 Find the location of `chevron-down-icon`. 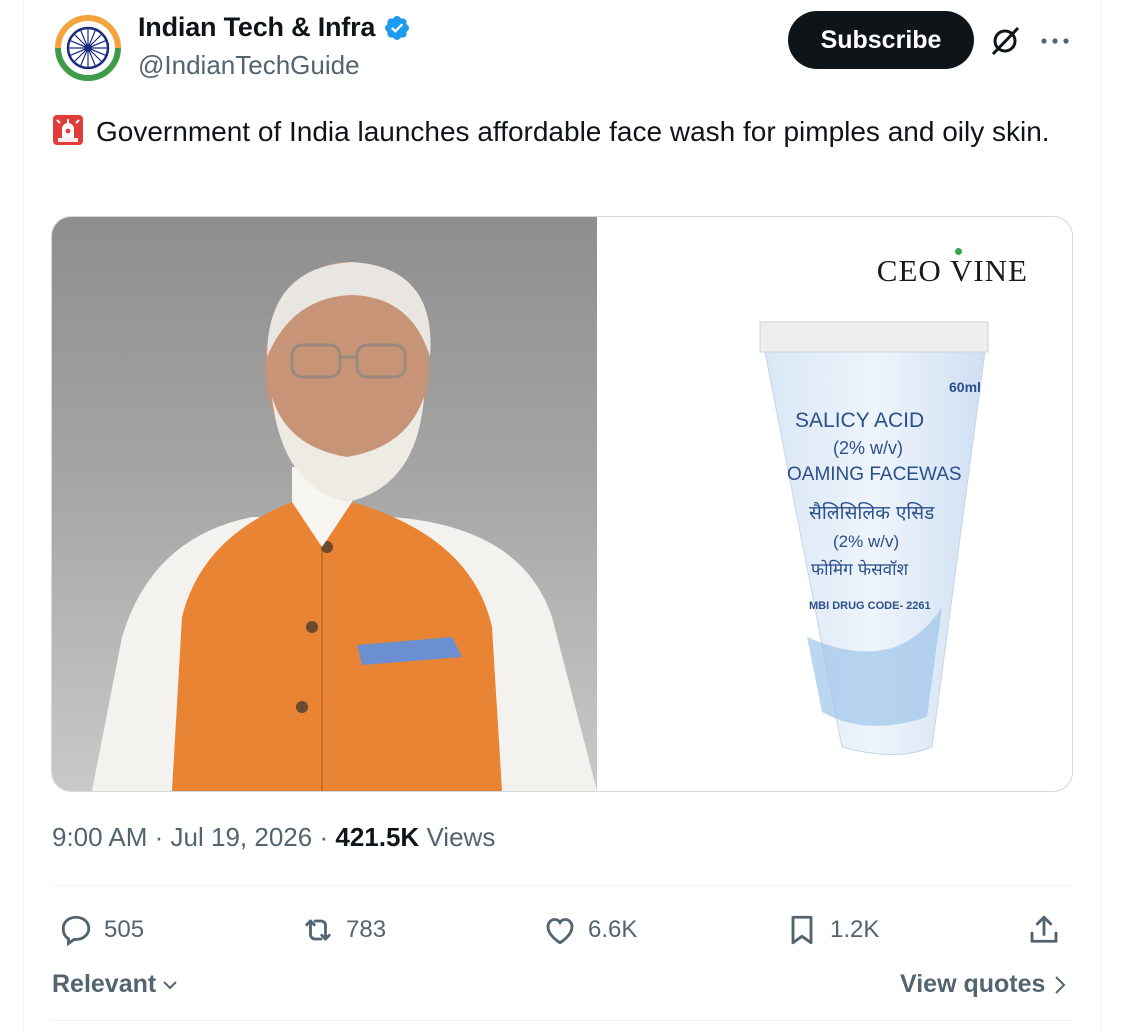

chevron-down-icon is located at coordinates (170, 984).